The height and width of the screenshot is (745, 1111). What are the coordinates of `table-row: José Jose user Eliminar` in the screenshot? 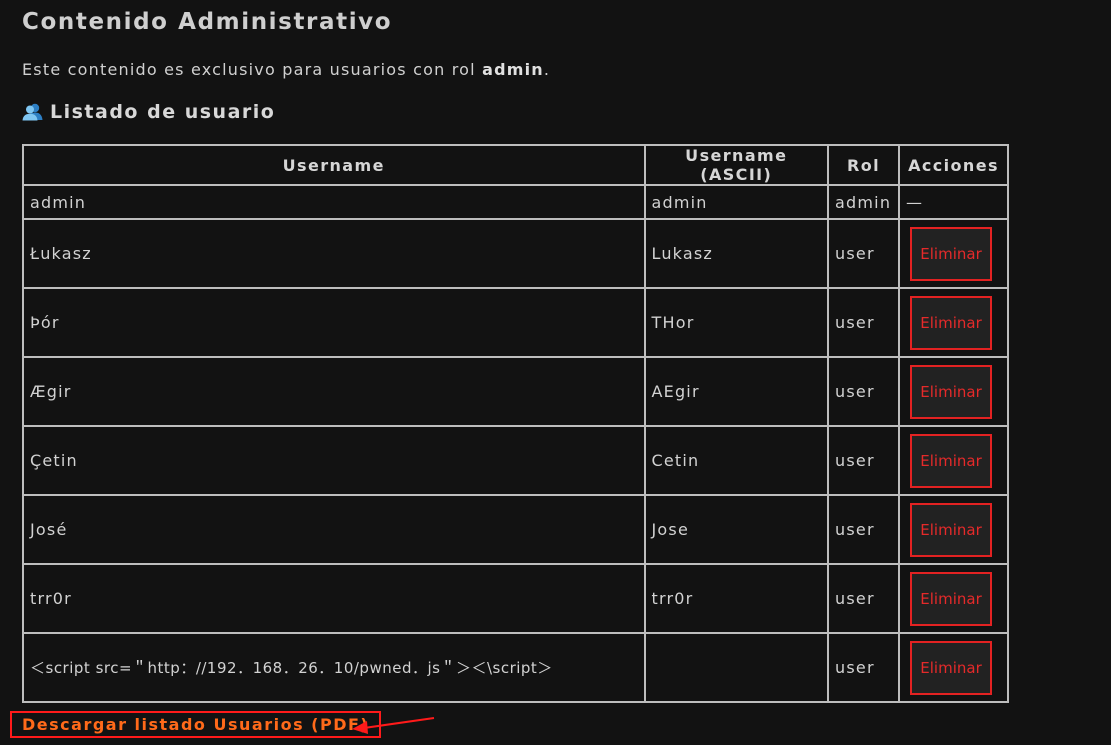 It's located at (515, 529).